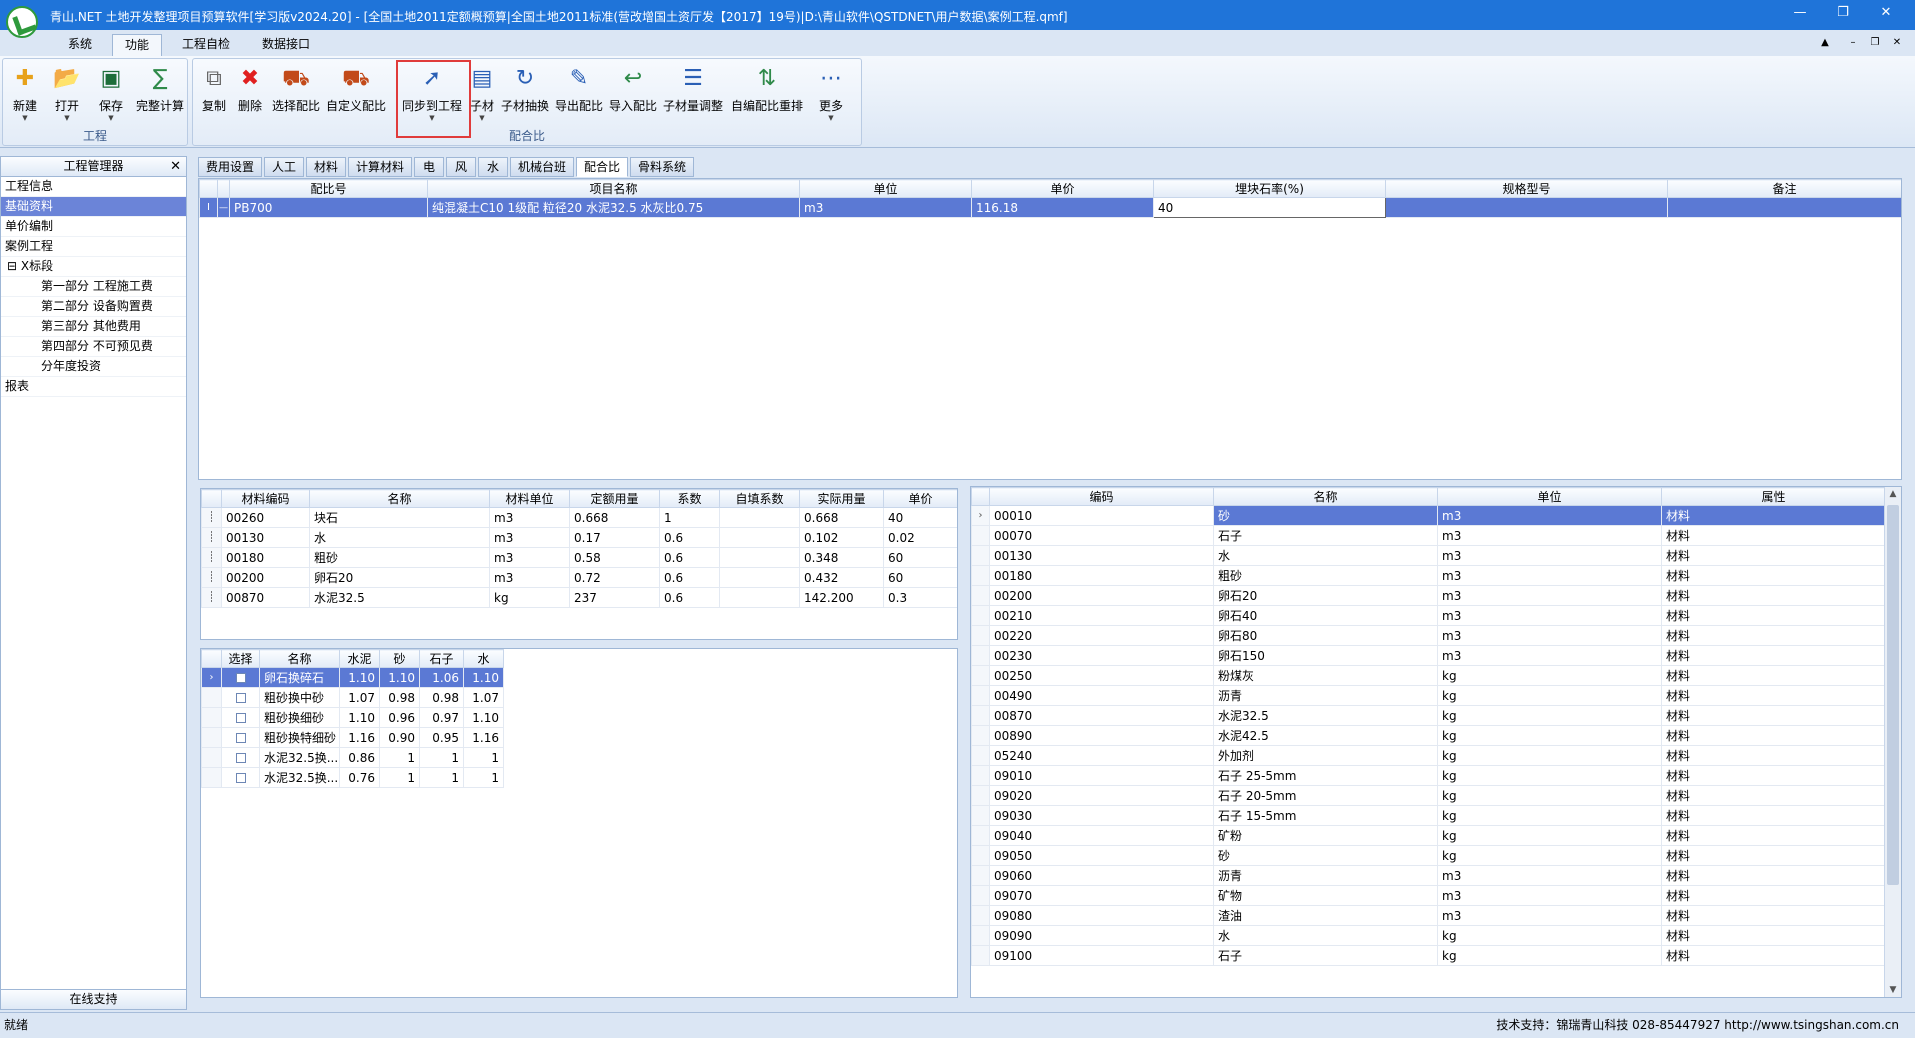 Image resolution: width=1915 pixels, height=1038 pixels. What do you see at coordinates (1843, 15) in the screenshot?
I see `restore-icon: ❐` at bounding box center [1843, 15].